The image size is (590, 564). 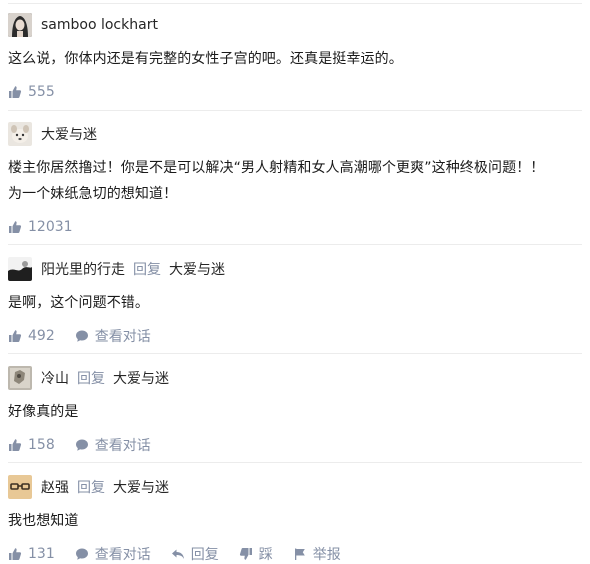 What do you see at coordinates (295, 445) in the screenshot?
I see `comment-actions: 158 查看对话` at bounding box center [295, 445].